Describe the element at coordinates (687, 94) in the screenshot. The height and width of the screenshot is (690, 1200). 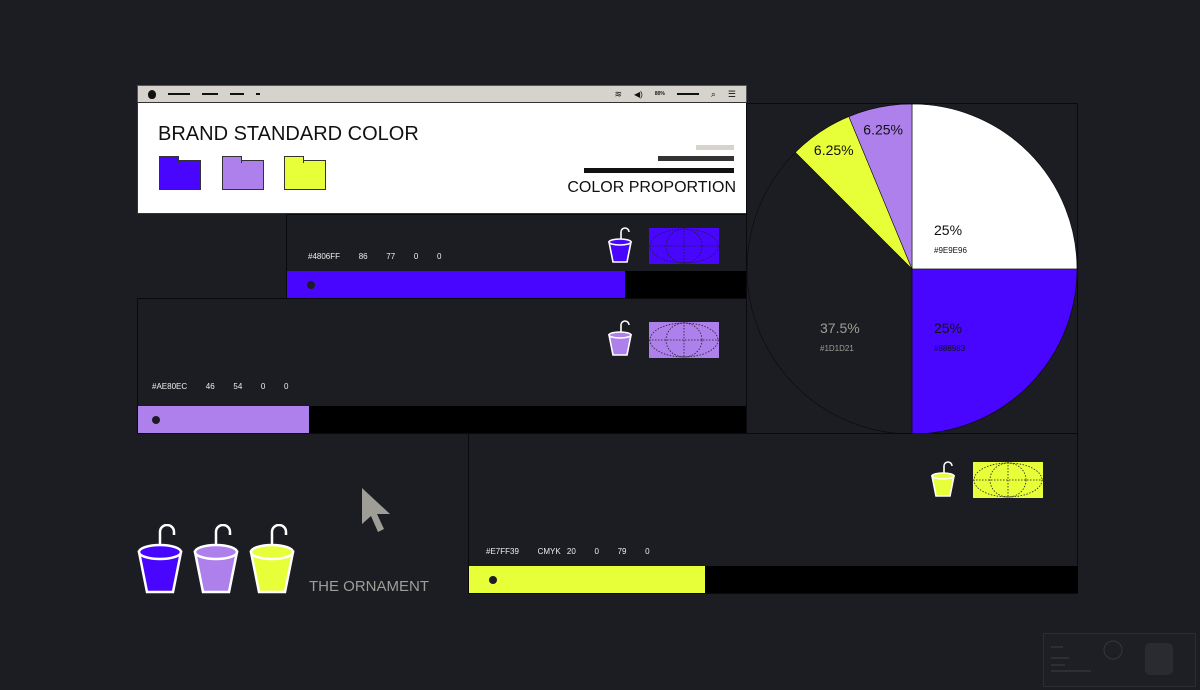
I see `clock` at that location.